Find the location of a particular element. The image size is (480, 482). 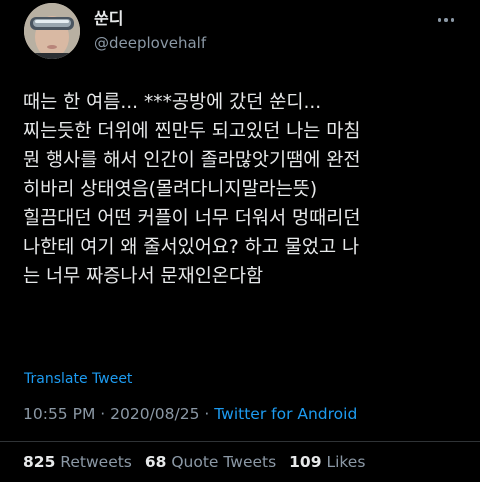

tweet-time: 10:55 PM is located at coordinates (59, 414).